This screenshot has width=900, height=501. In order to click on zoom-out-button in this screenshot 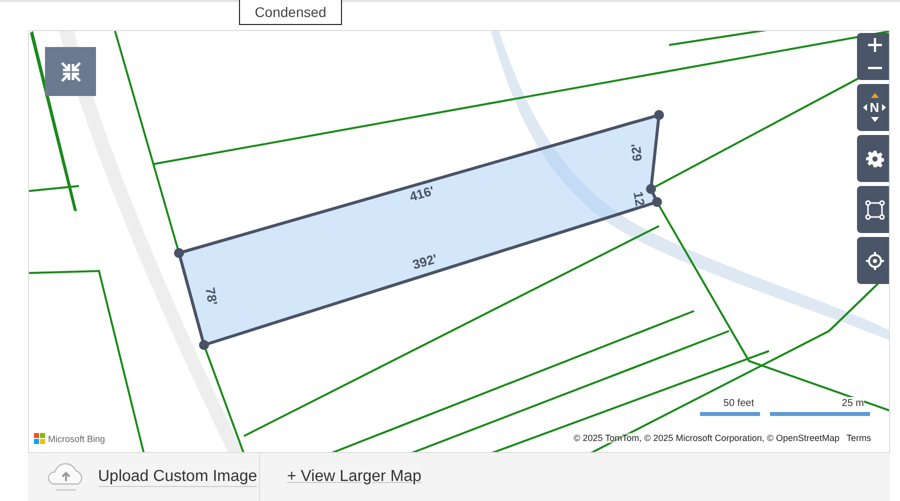, I will do `click(873, 68)`.